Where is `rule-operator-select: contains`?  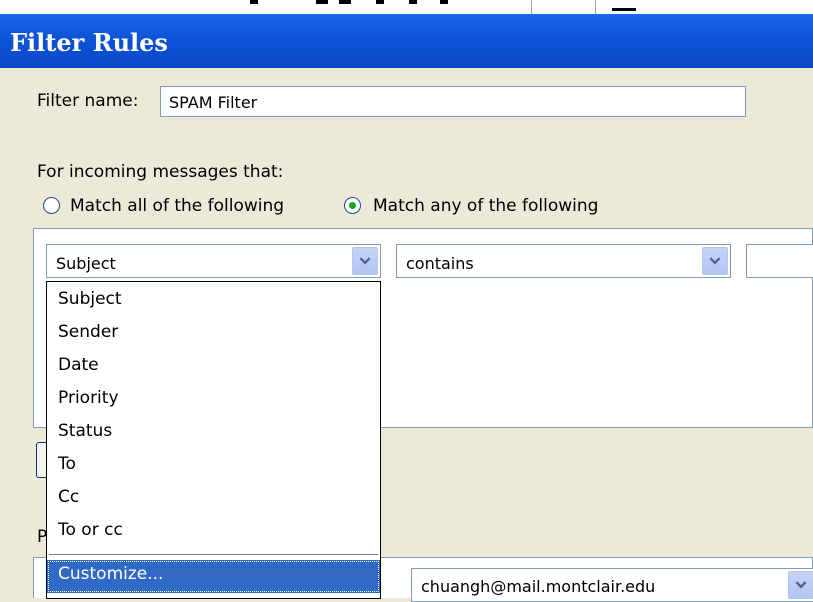 rule-operator-select: contains is located at coordinates (563, 261).